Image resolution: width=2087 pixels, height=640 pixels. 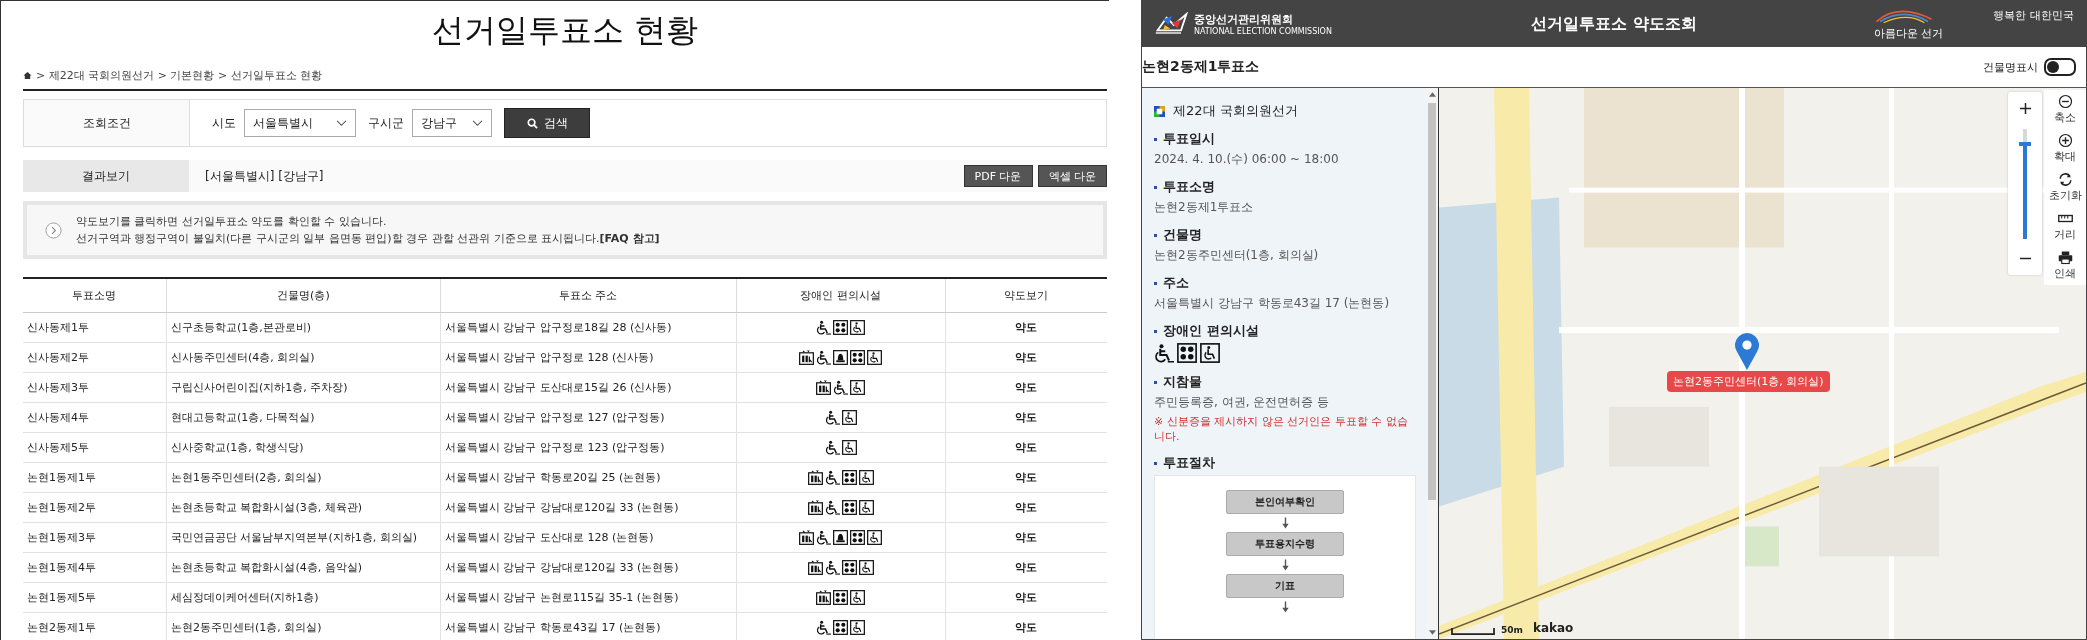 I want to click on table-cell: 신사중학교(1층, 학생식당), so click(x=303, y=447).